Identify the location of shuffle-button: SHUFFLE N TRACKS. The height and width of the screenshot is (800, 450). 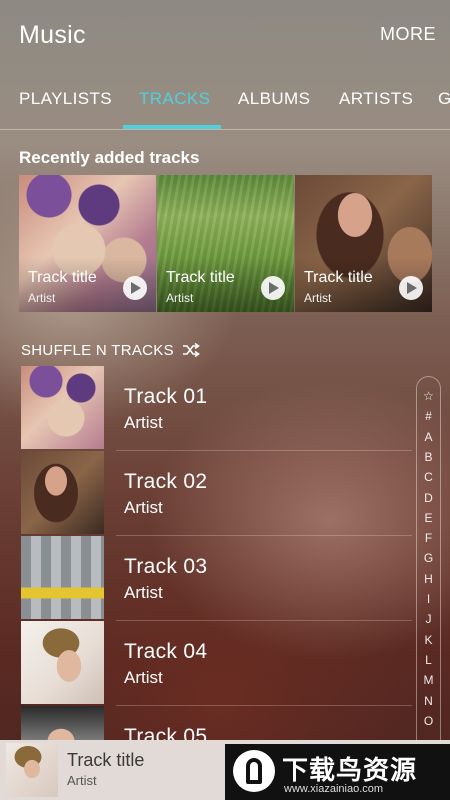
(110, 350).